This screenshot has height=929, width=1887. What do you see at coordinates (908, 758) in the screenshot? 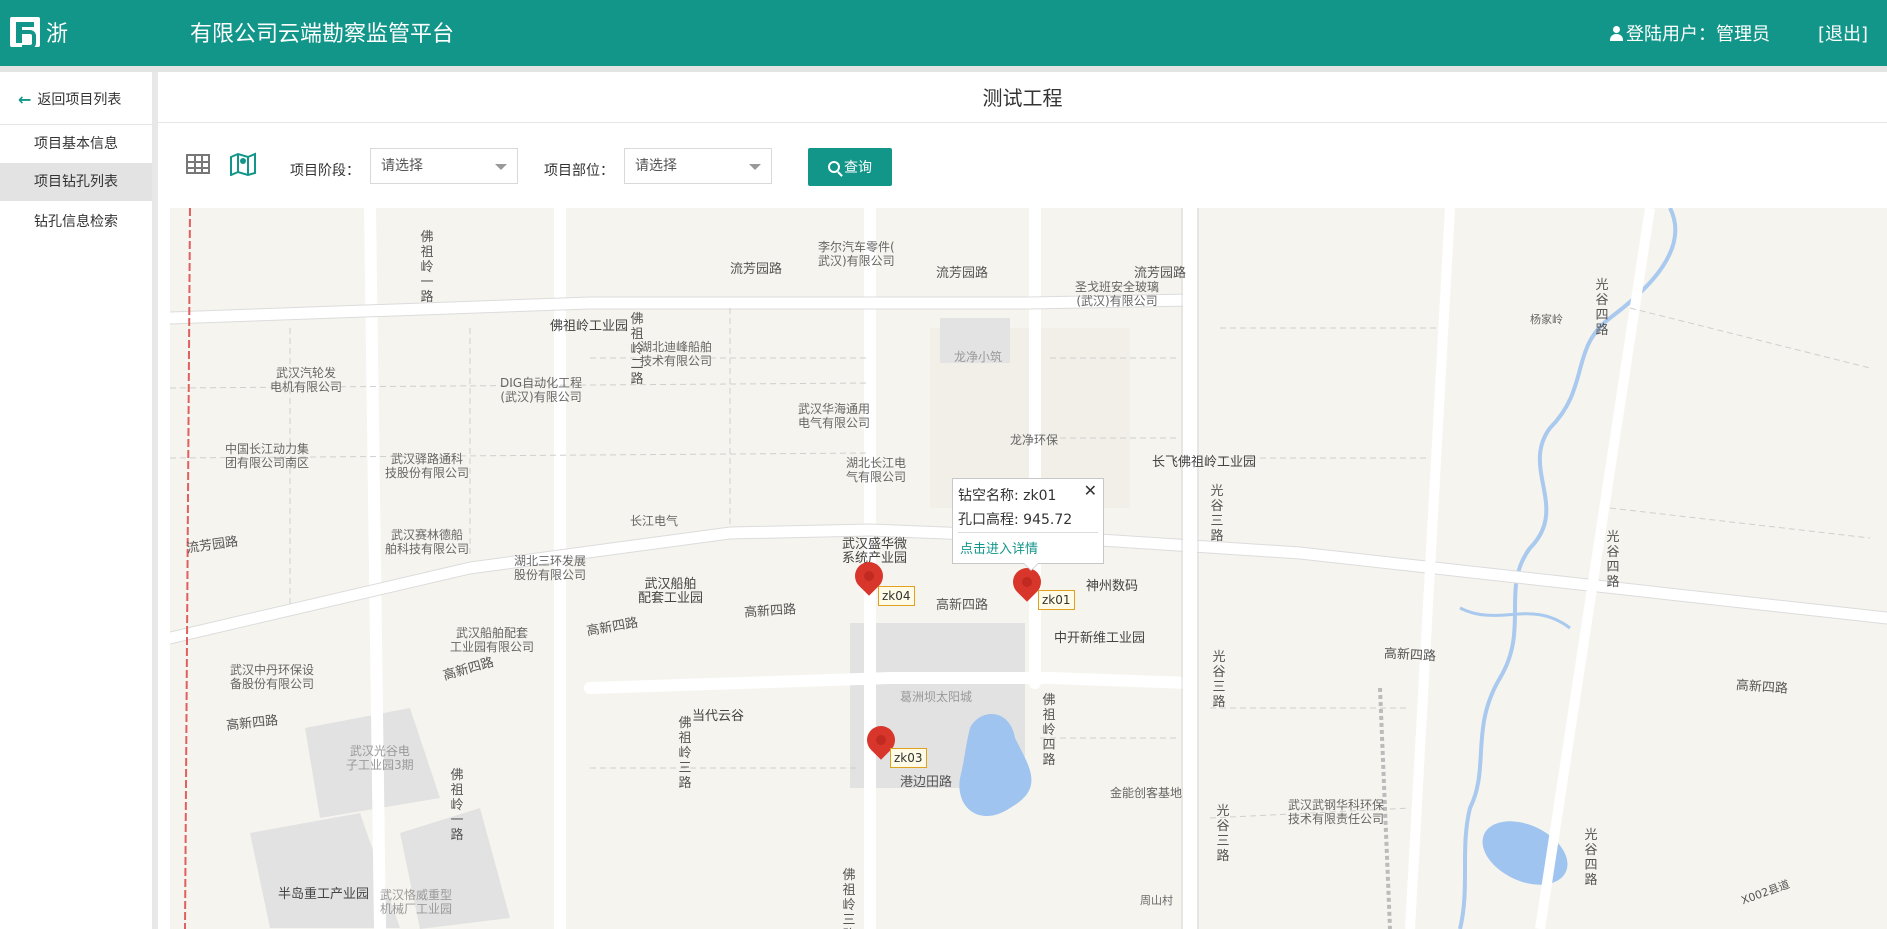
I see `marker-label: zk03` at bounding box center [908, 758].